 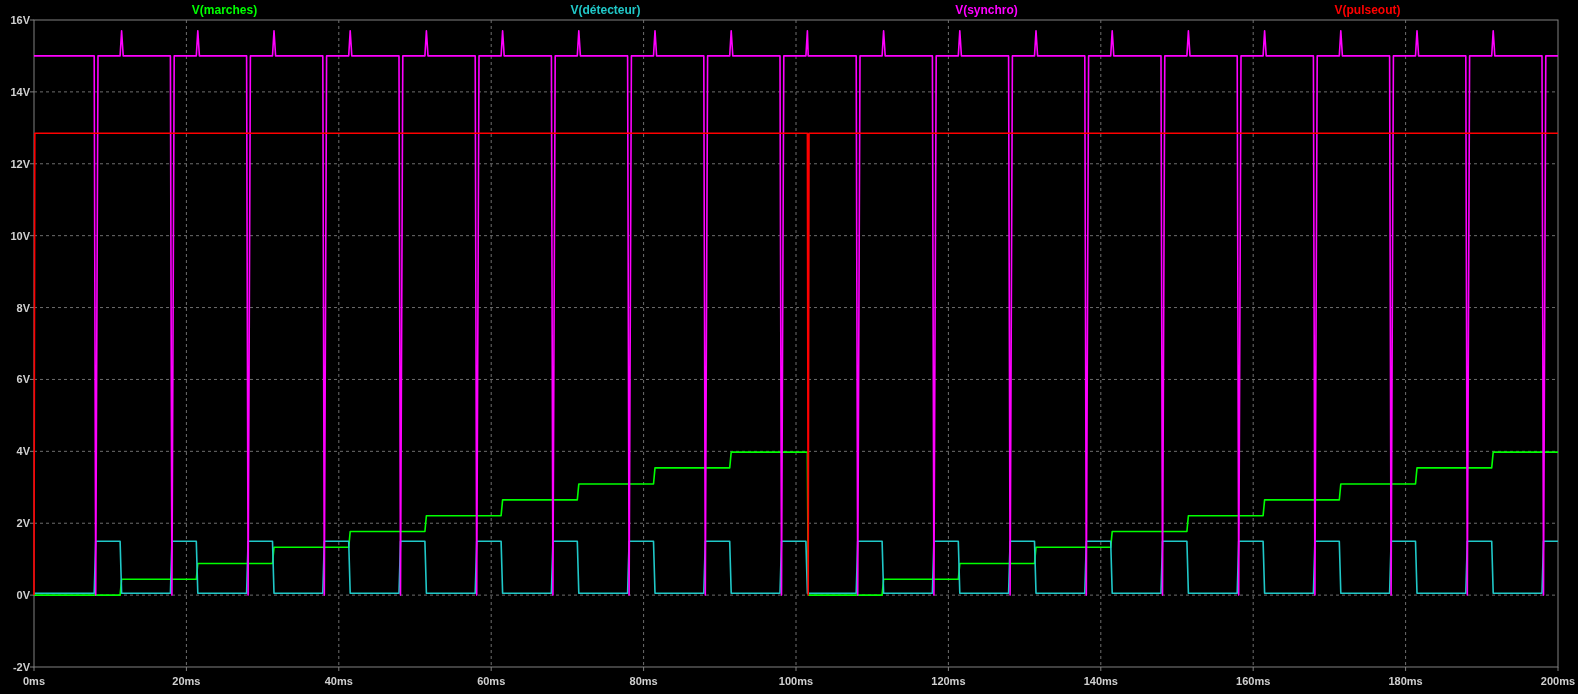 I want to click on axis-tick-label: 0V, so click(x=23, y=595).